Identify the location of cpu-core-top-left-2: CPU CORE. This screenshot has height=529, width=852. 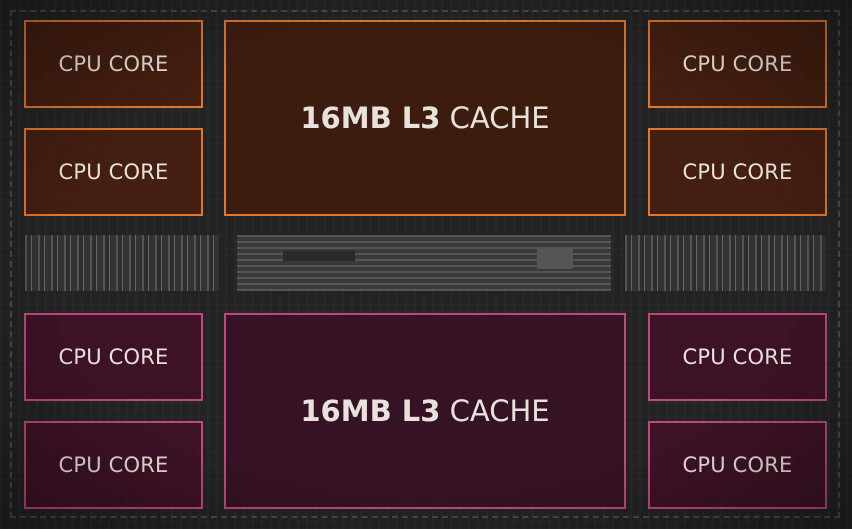
(113, 172).